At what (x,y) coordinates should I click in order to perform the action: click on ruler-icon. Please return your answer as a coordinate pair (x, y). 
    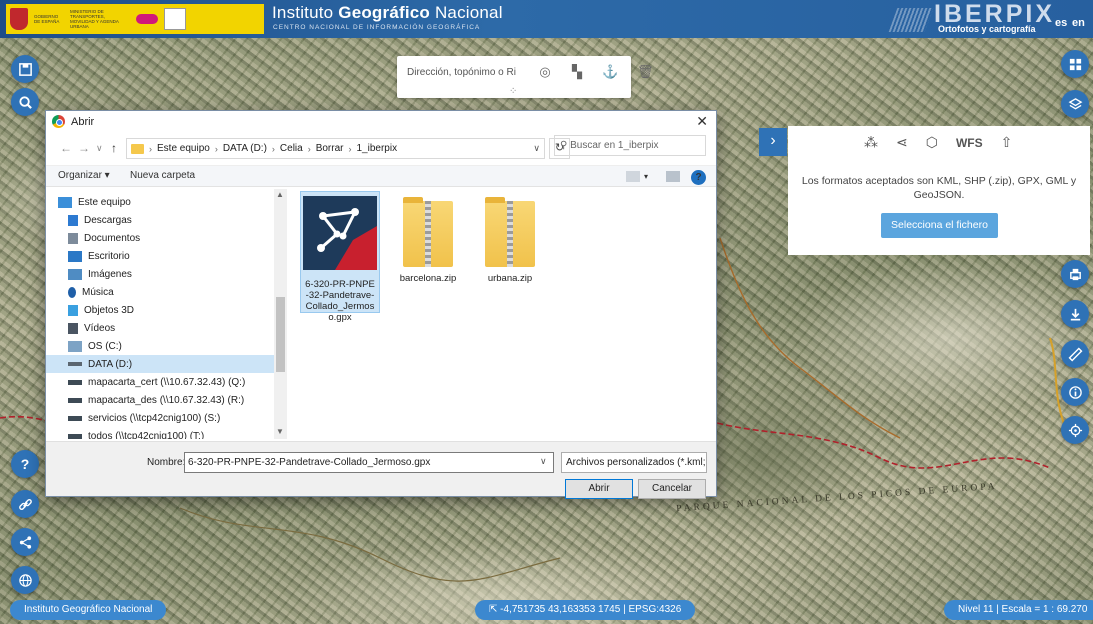
    Looking at the image, I should click on (1075, 354).